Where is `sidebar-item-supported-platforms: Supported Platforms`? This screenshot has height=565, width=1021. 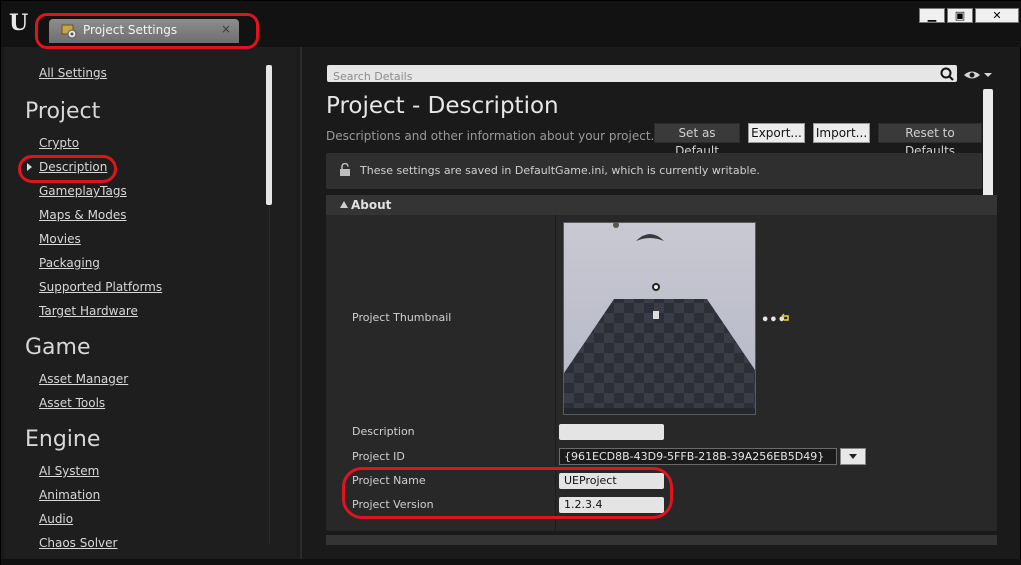 sidebar-item-supported-platforms: Supported Platforms is located at coordinates (100, 287).